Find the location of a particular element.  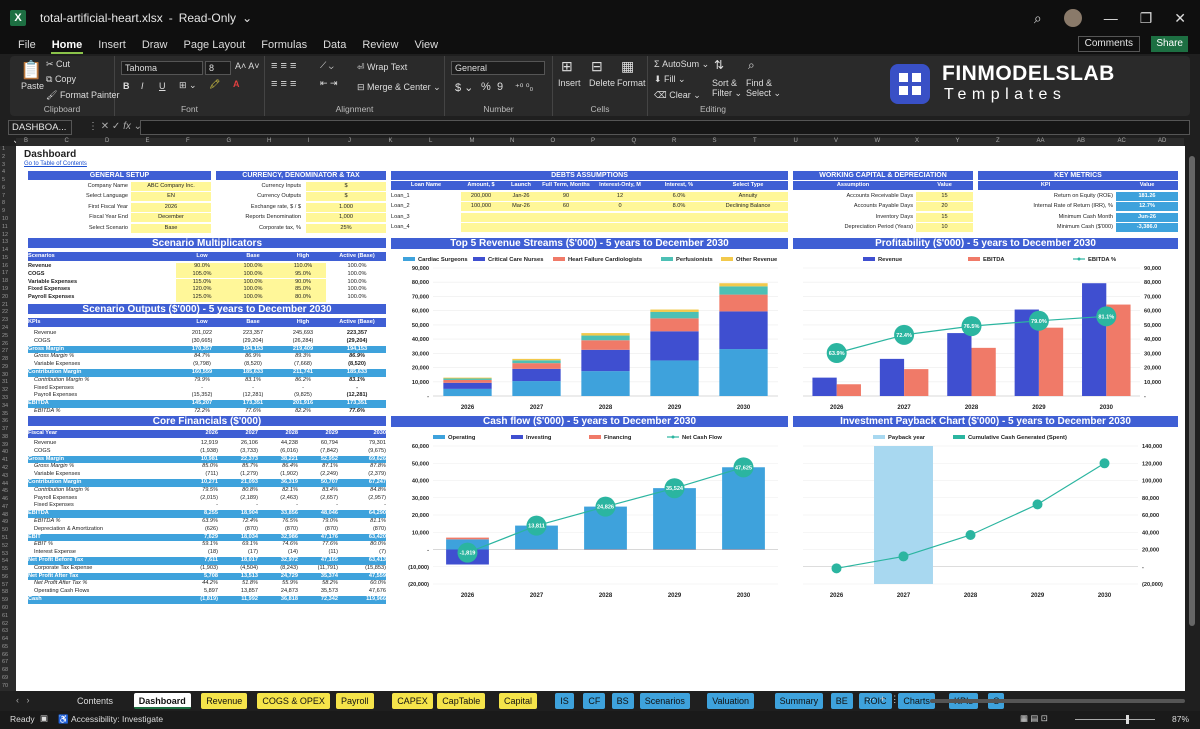

menu-data: Data is located at coordinates (334, 45).